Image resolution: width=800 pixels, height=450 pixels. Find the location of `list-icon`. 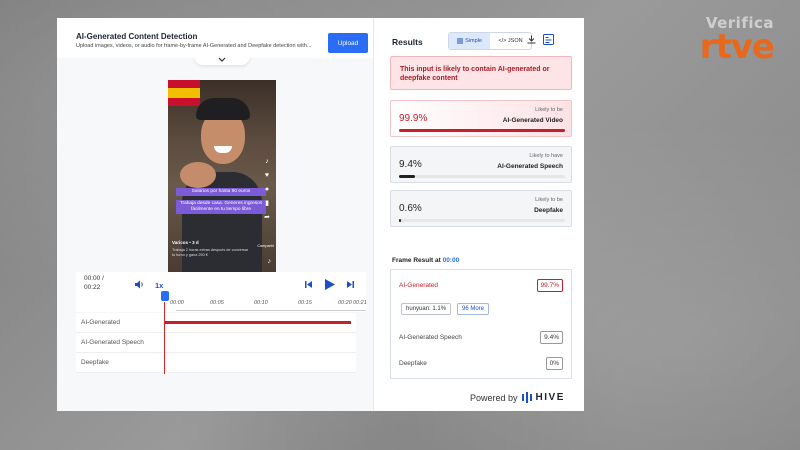

list-icon is located at coordinates (460, 41).